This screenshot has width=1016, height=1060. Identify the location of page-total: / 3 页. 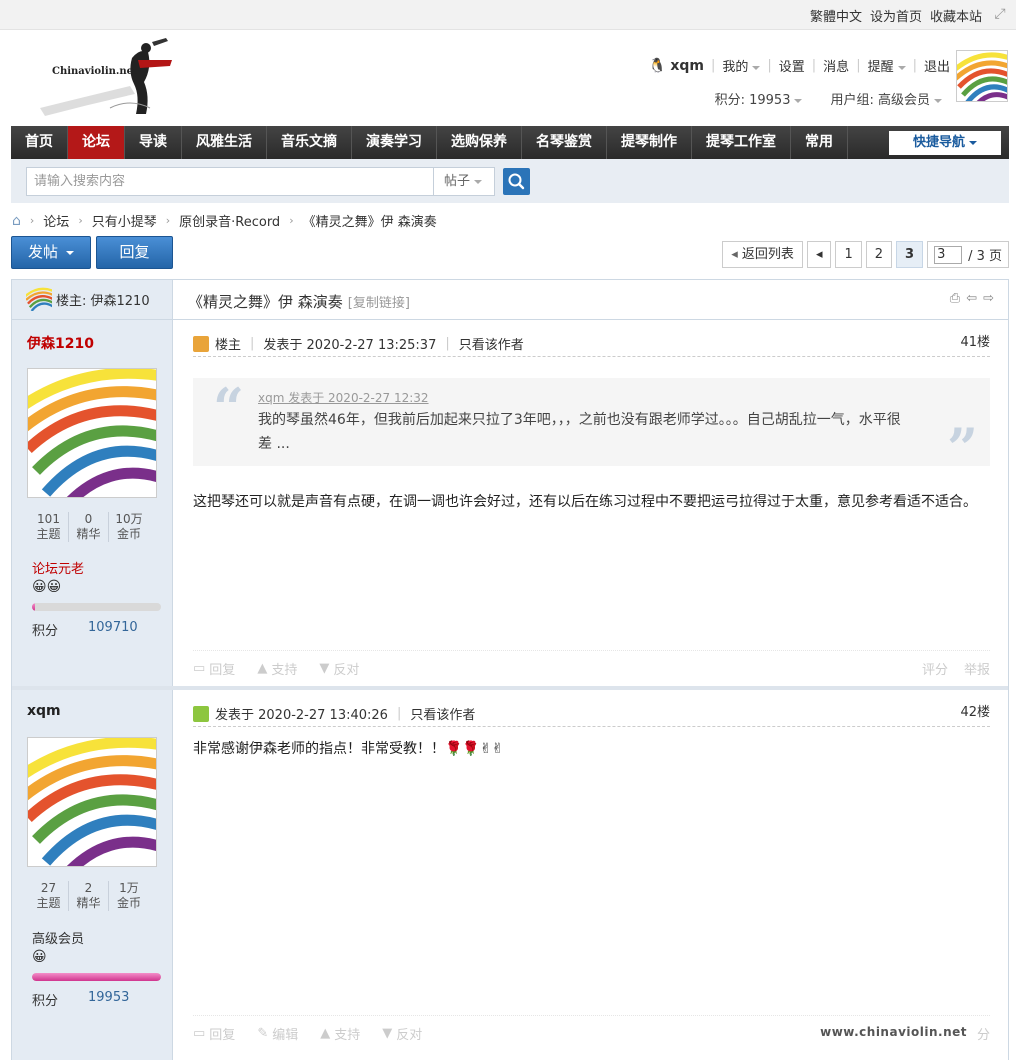
(985, 256).